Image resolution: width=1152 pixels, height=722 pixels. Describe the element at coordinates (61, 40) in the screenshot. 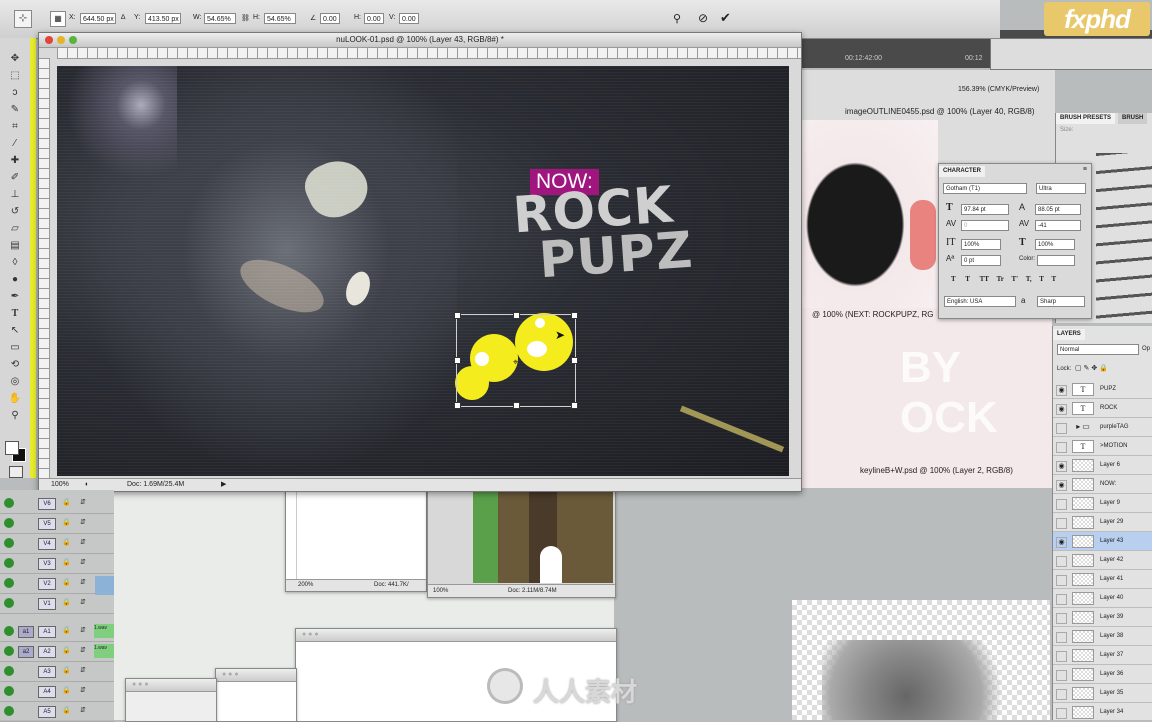

I see `minimize-window-button` at that location.